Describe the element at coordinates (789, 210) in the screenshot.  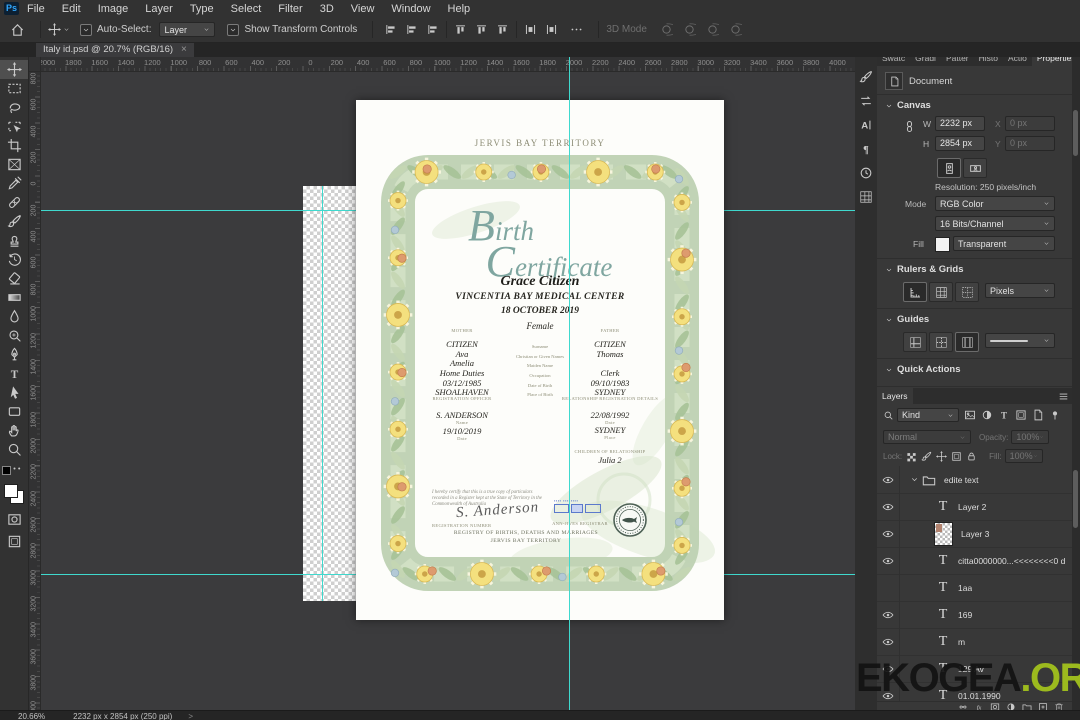
I see `horizontal-guide-right` at that location.